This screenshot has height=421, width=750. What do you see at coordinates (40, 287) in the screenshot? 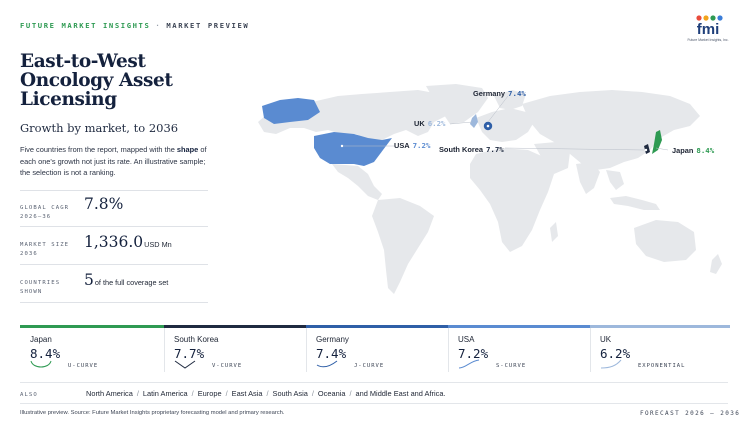
I see `stat-label-countries: COUNTRIES SHOWN` at bounding box center [40, 287].